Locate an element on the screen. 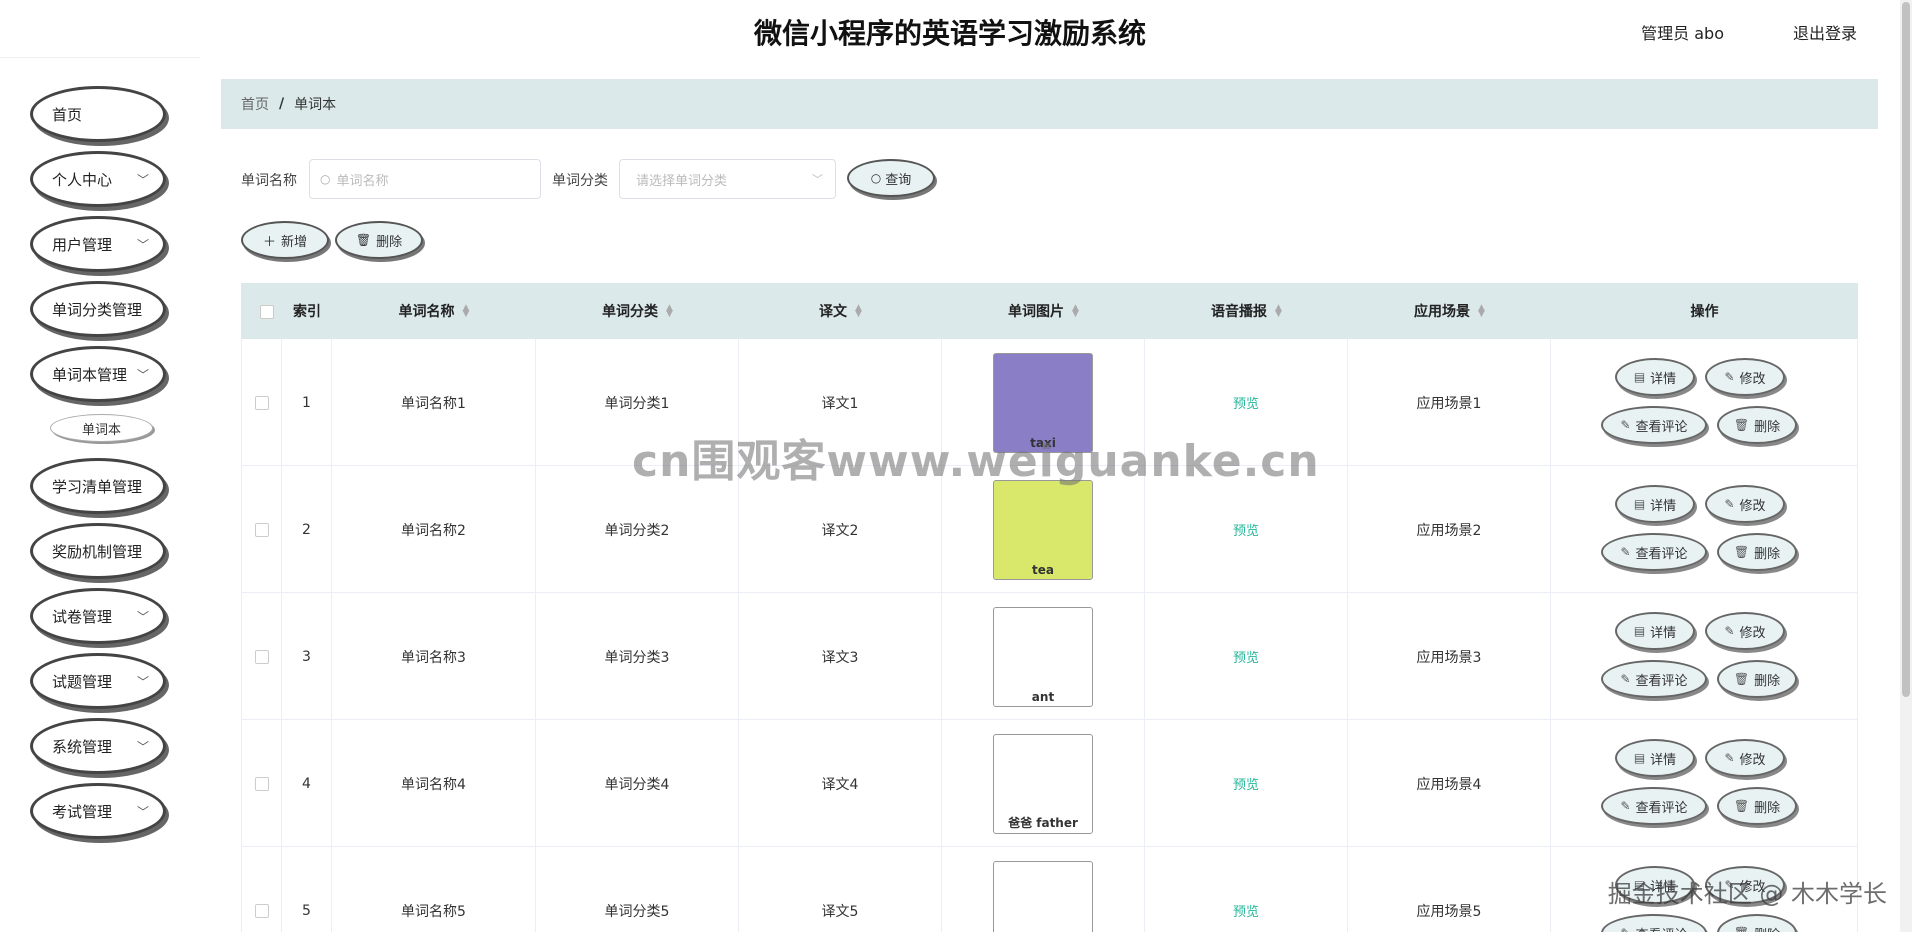 The image size is (1912, 932). header-label: 语音播报 is located at coordinates (1239, 312).